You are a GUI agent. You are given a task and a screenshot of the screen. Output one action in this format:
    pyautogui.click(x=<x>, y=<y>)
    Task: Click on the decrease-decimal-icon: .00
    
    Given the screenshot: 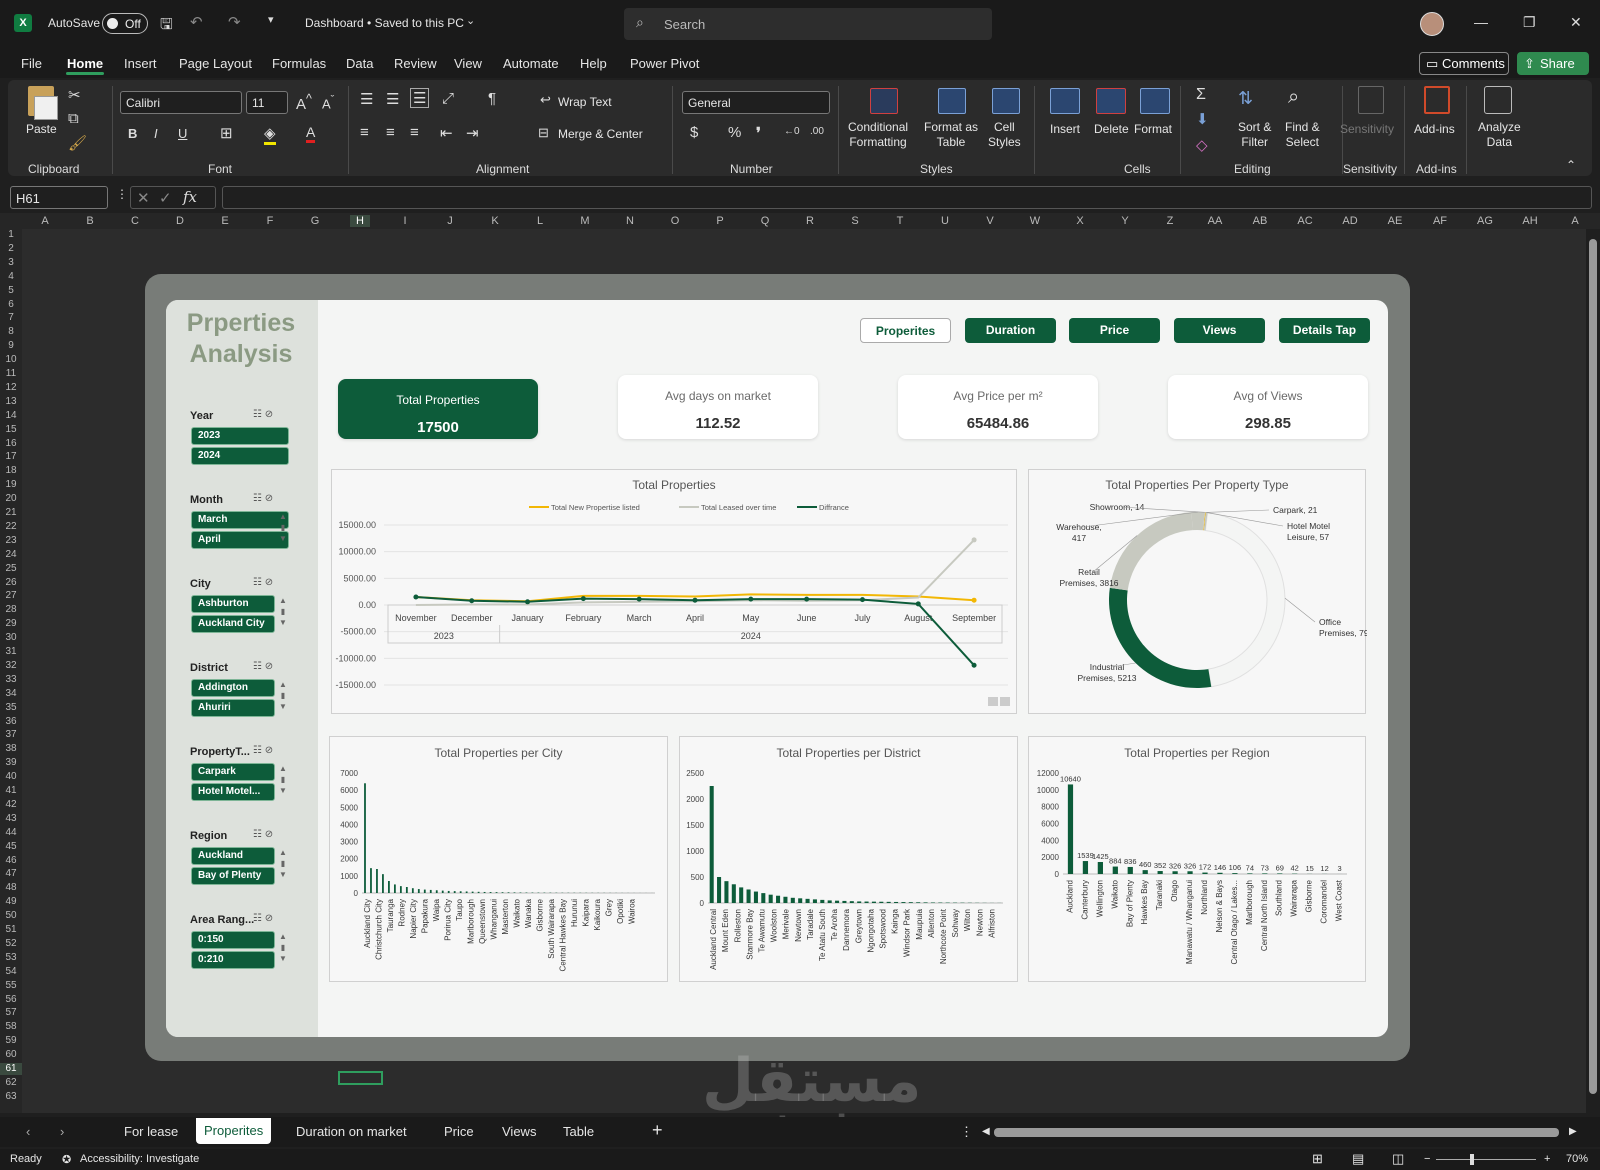 What is the action you would take?
    pyautogui.click(x=817, y=131)
    